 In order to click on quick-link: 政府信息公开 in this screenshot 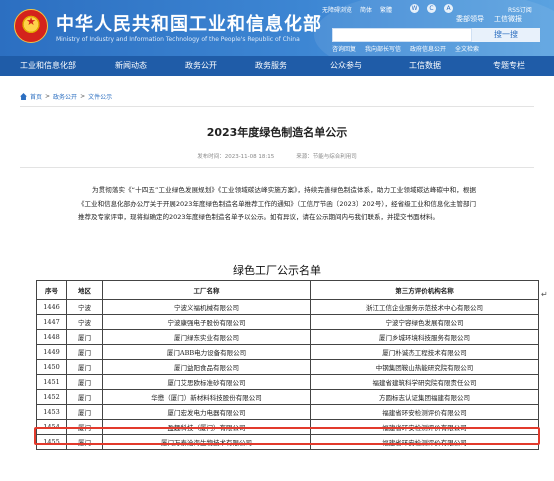, I will do `click(428, 48)`.